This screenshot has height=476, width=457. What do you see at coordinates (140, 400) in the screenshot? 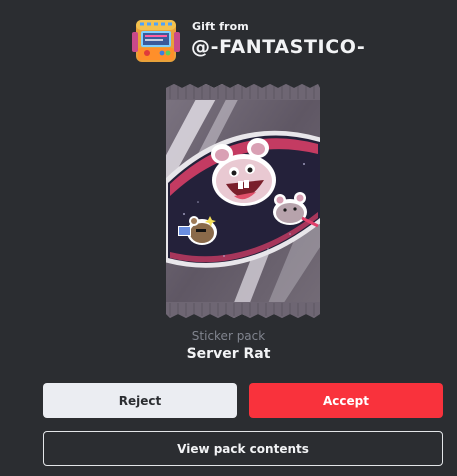
I see `reject-button: Reject` at bounding box center [140, 400].